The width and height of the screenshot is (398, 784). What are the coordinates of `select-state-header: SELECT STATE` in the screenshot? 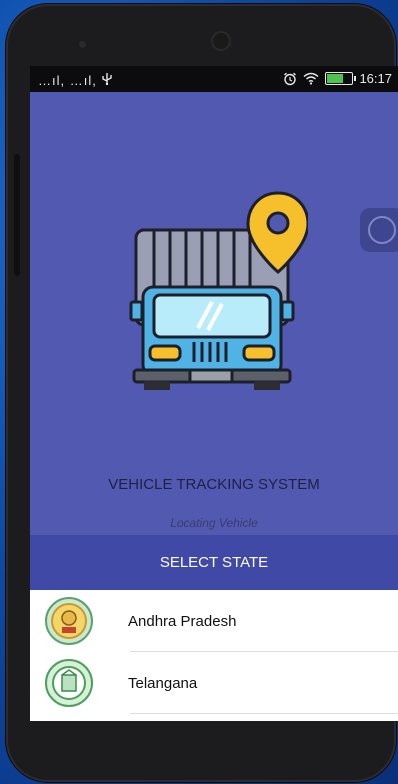 It's located at (214, 562).